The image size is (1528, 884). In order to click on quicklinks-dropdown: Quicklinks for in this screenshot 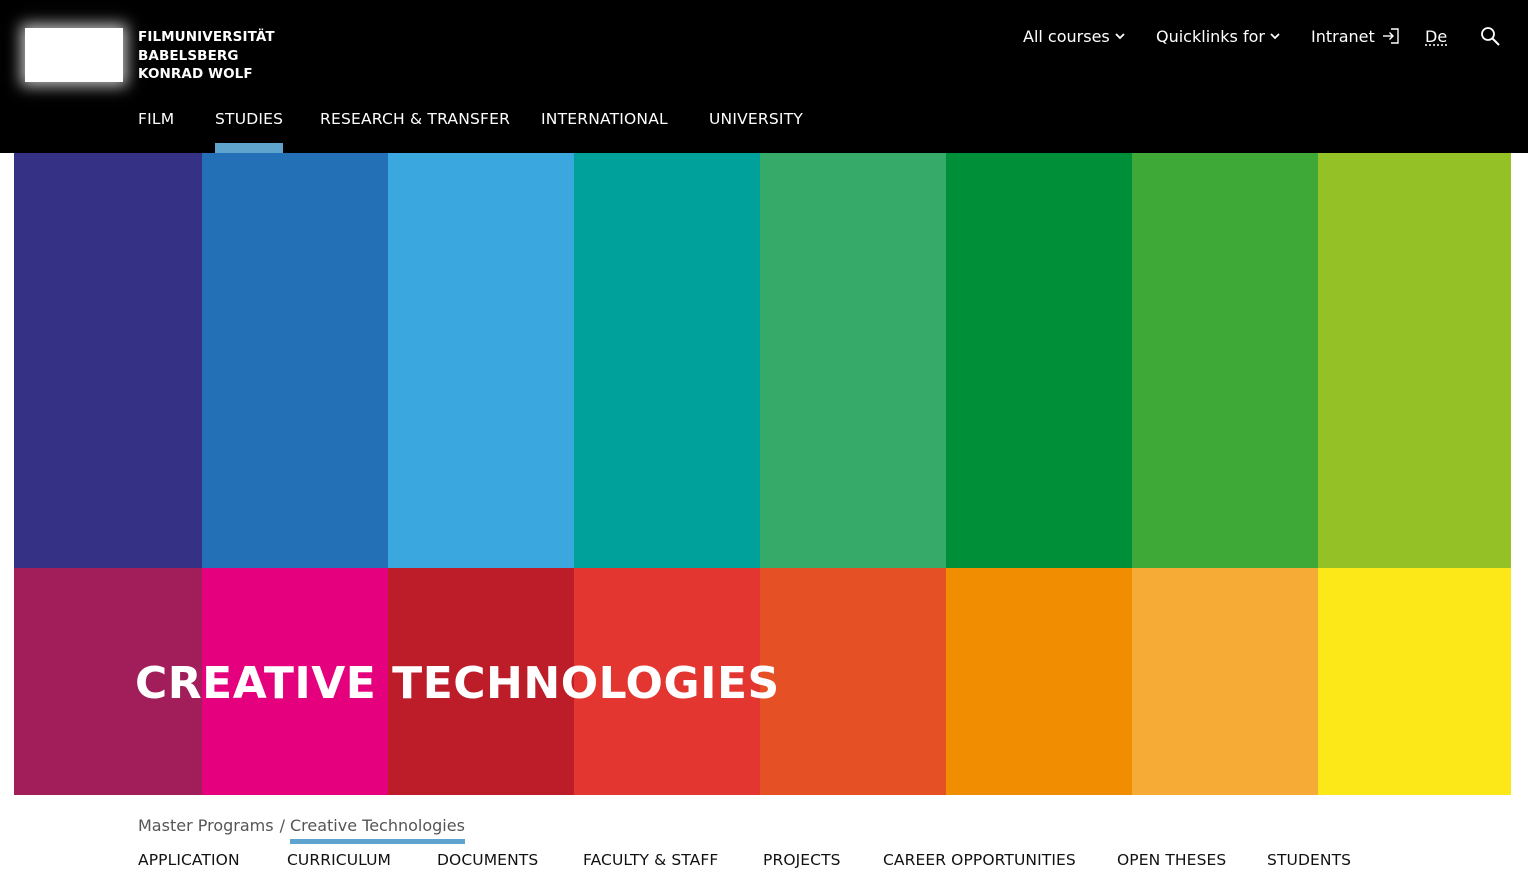, I will do `click(1218, 36)`.